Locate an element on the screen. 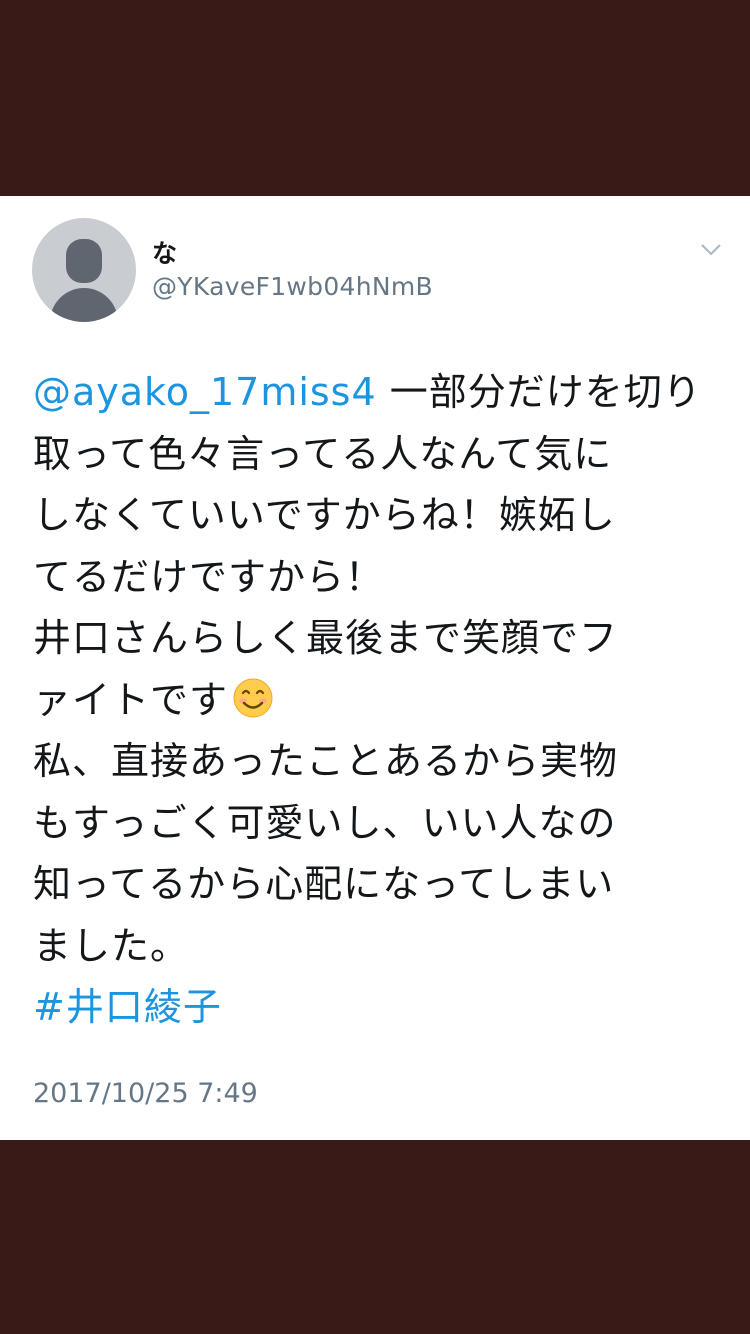 The image size is (750, 1334). tweet-line-text: 一部分だけを切り is located at coordinates (539, 392).